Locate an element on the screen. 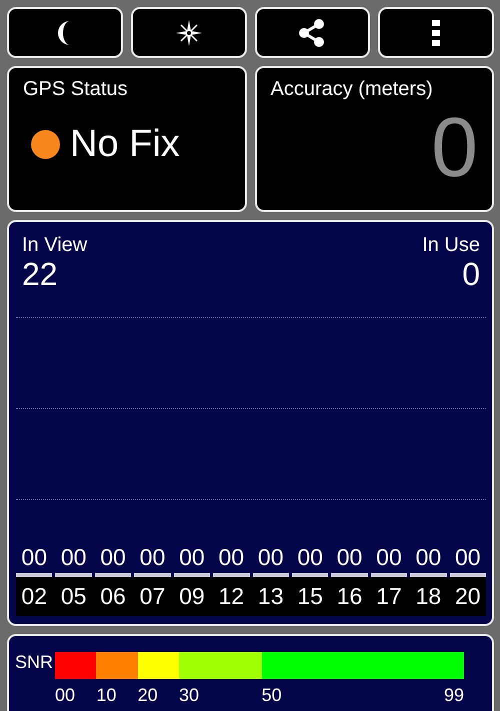 The height and width of the screenshot is (711, 500). satellite-id: 18 is located at coordinates (428, 596).